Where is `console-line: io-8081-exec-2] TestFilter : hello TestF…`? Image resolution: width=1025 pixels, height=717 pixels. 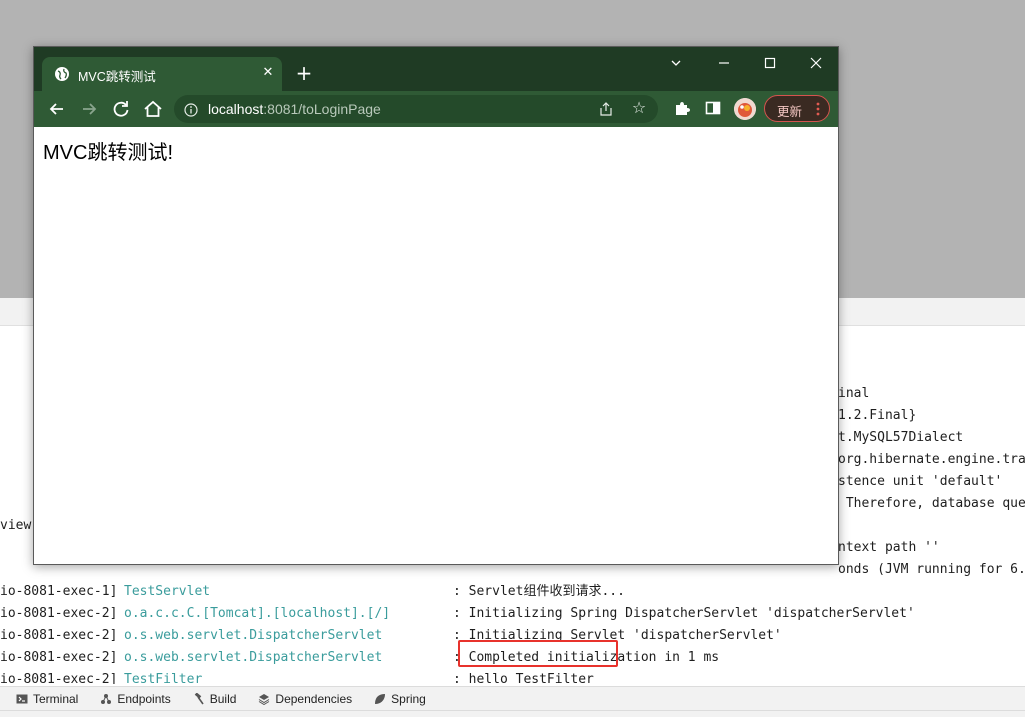
console-line: io-8081-exec-2] TestFilter : hello TestF… is located at coordinates (297, 676).